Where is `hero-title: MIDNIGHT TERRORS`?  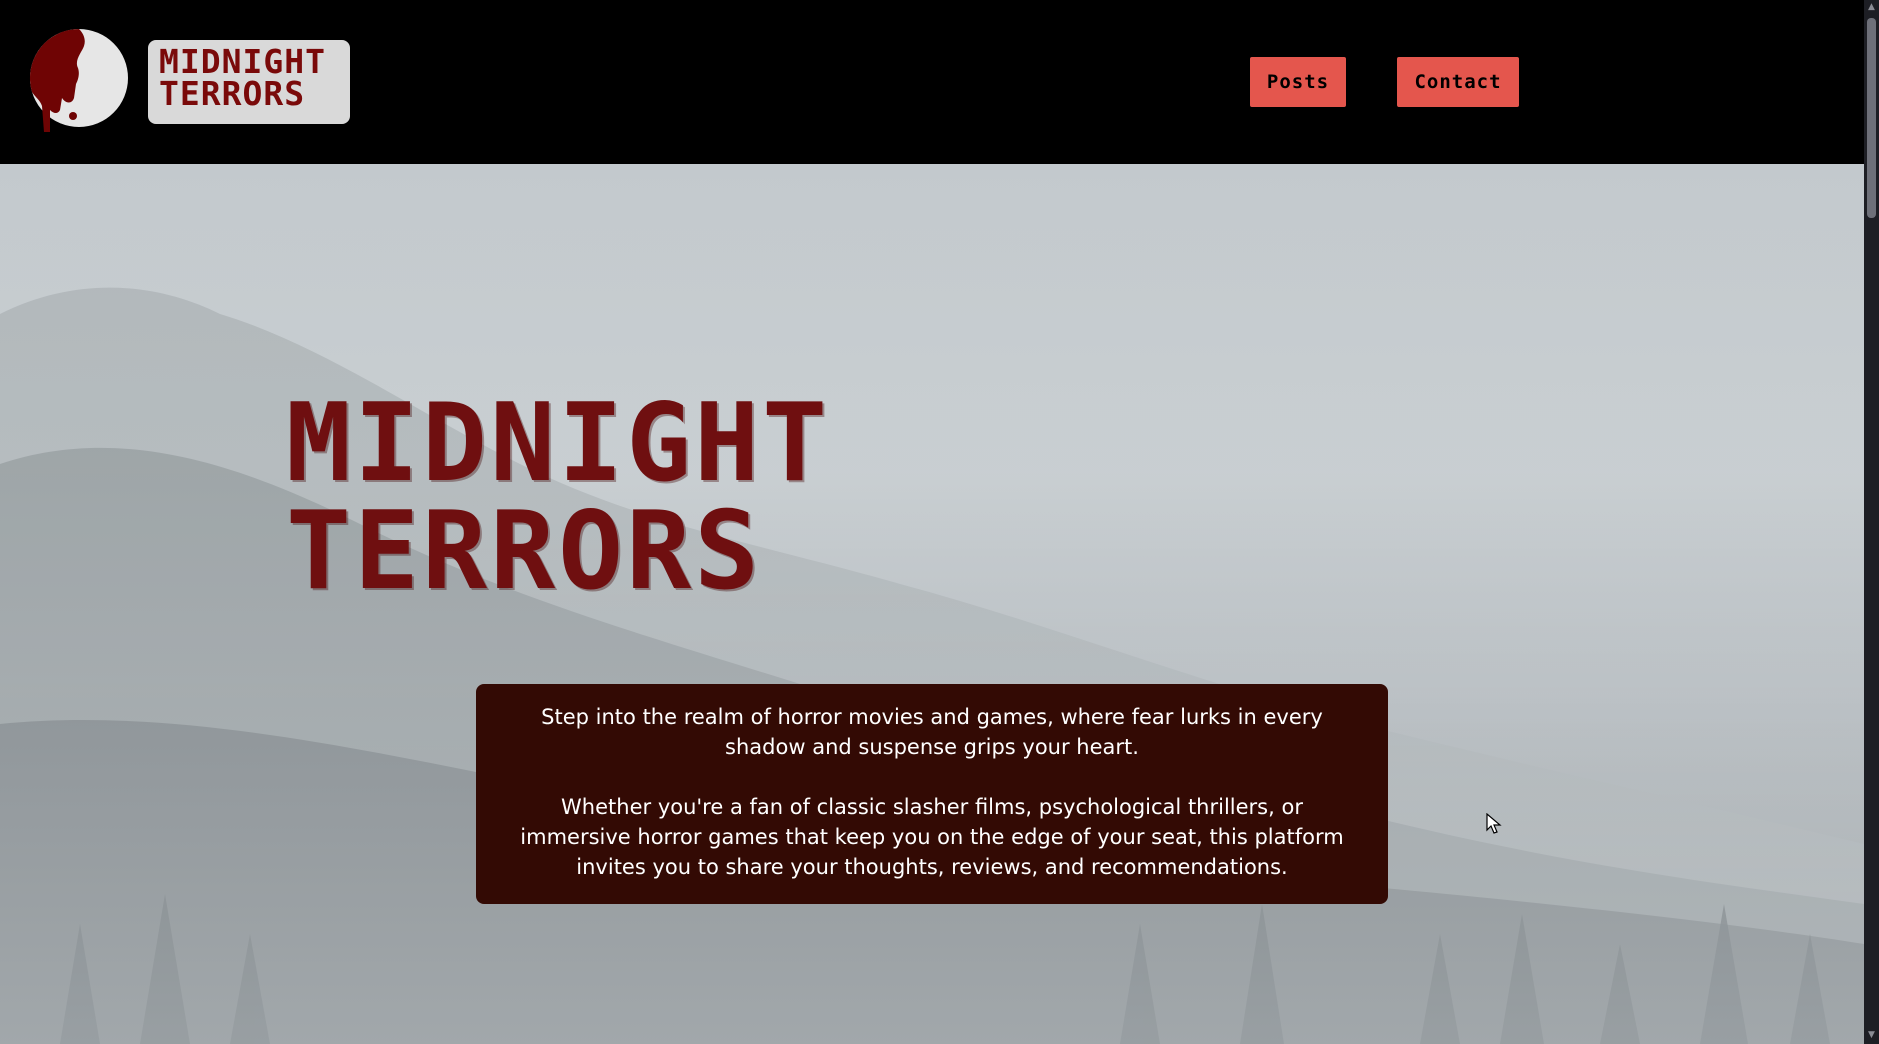 hero-title: MIDNIGHT TERRORS is located at coordinates (558, 498).